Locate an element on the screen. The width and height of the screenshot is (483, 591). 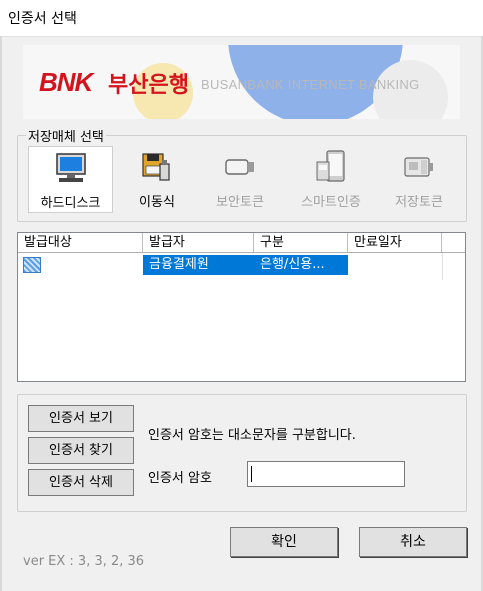
column-header-issuer: 발급자 is located at coordinates (198, 242).